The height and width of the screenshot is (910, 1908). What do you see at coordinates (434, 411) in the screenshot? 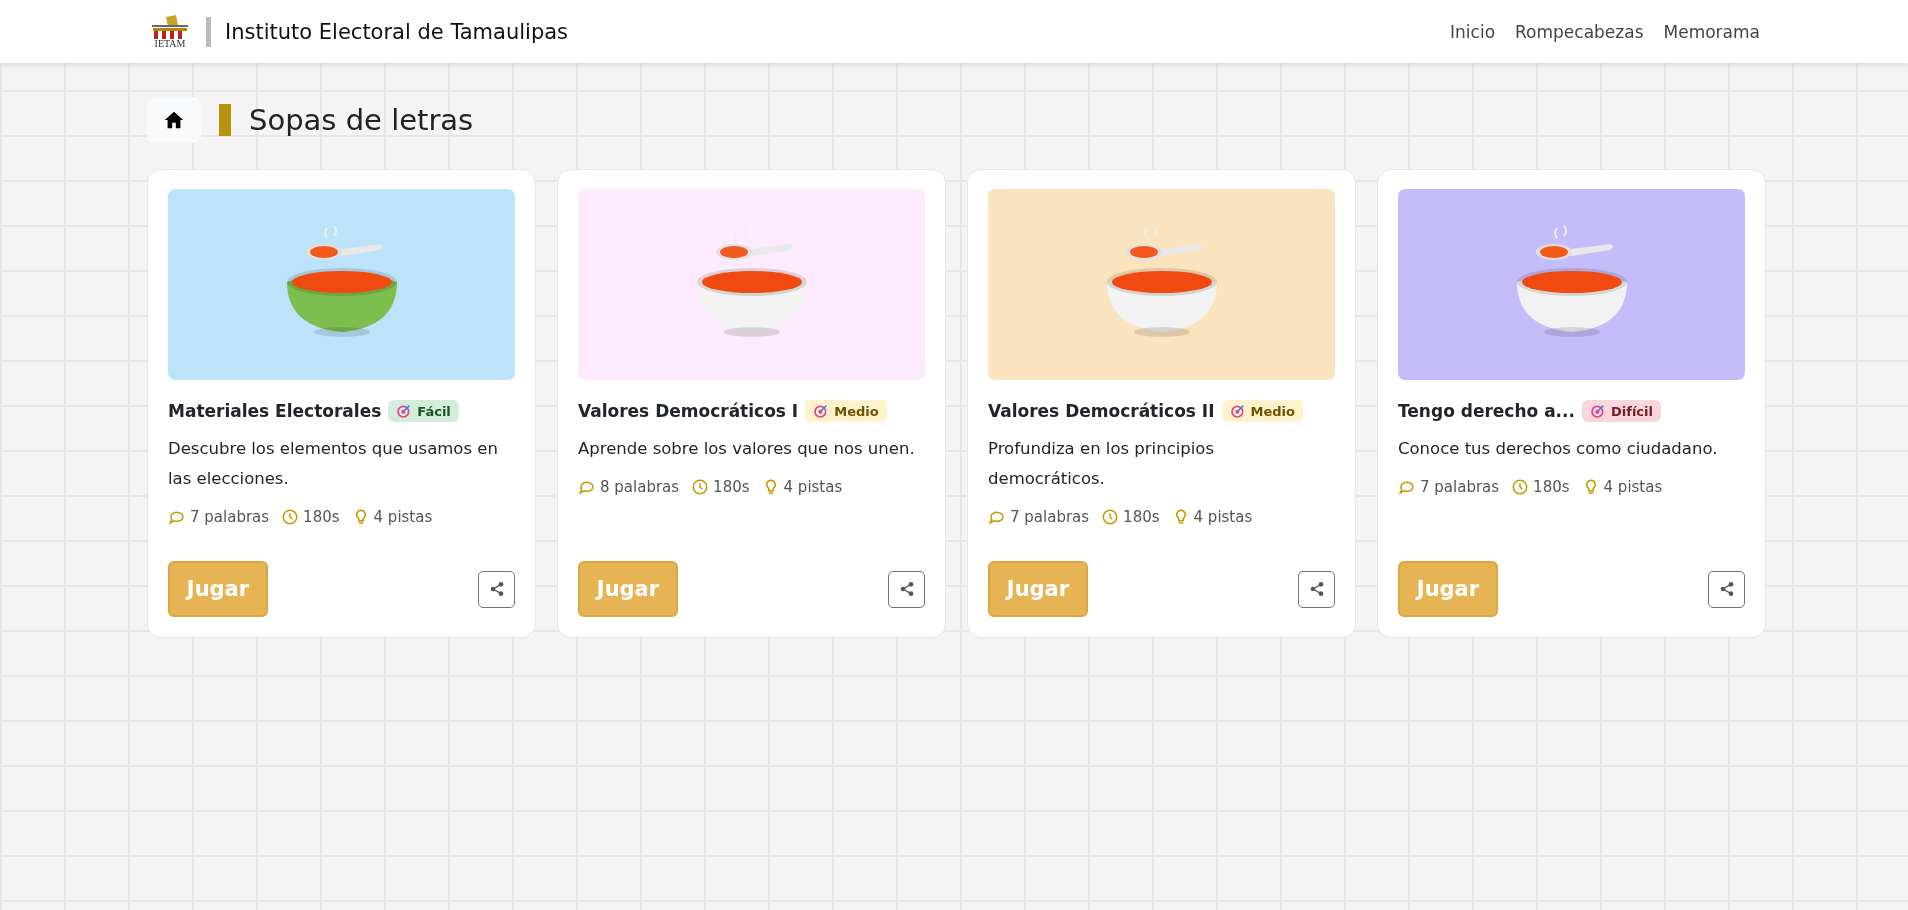
I see `difficulty-label: Fácil` at bounding box center [434, 411].